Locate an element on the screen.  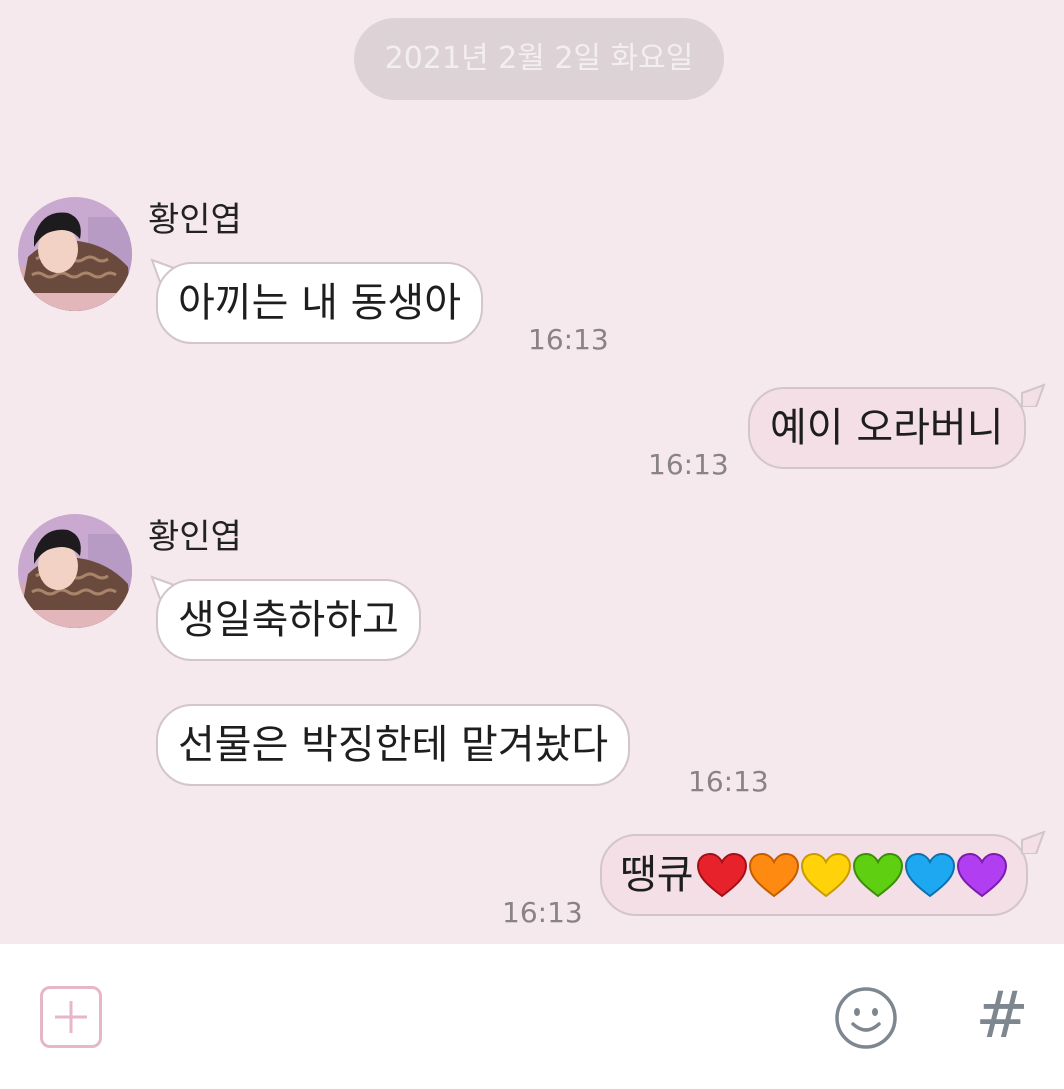
orange-heart-icon is located at coordinates (773, 875).